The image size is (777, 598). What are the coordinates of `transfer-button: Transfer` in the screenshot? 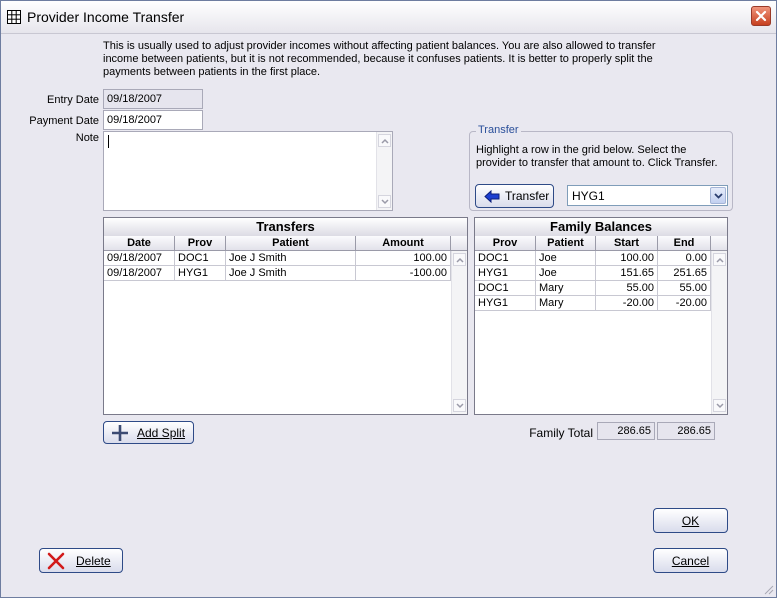 It's located at (514, 196).